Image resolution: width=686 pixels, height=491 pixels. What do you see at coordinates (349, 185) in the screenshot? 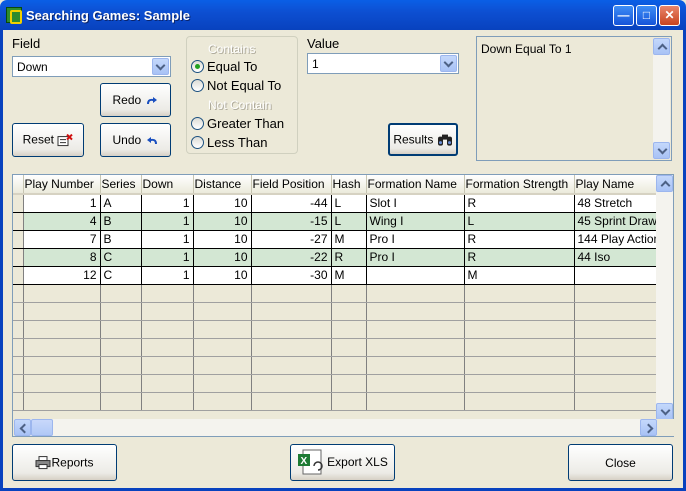
I see `column-header: Hash` at bounding box center [349, 185].